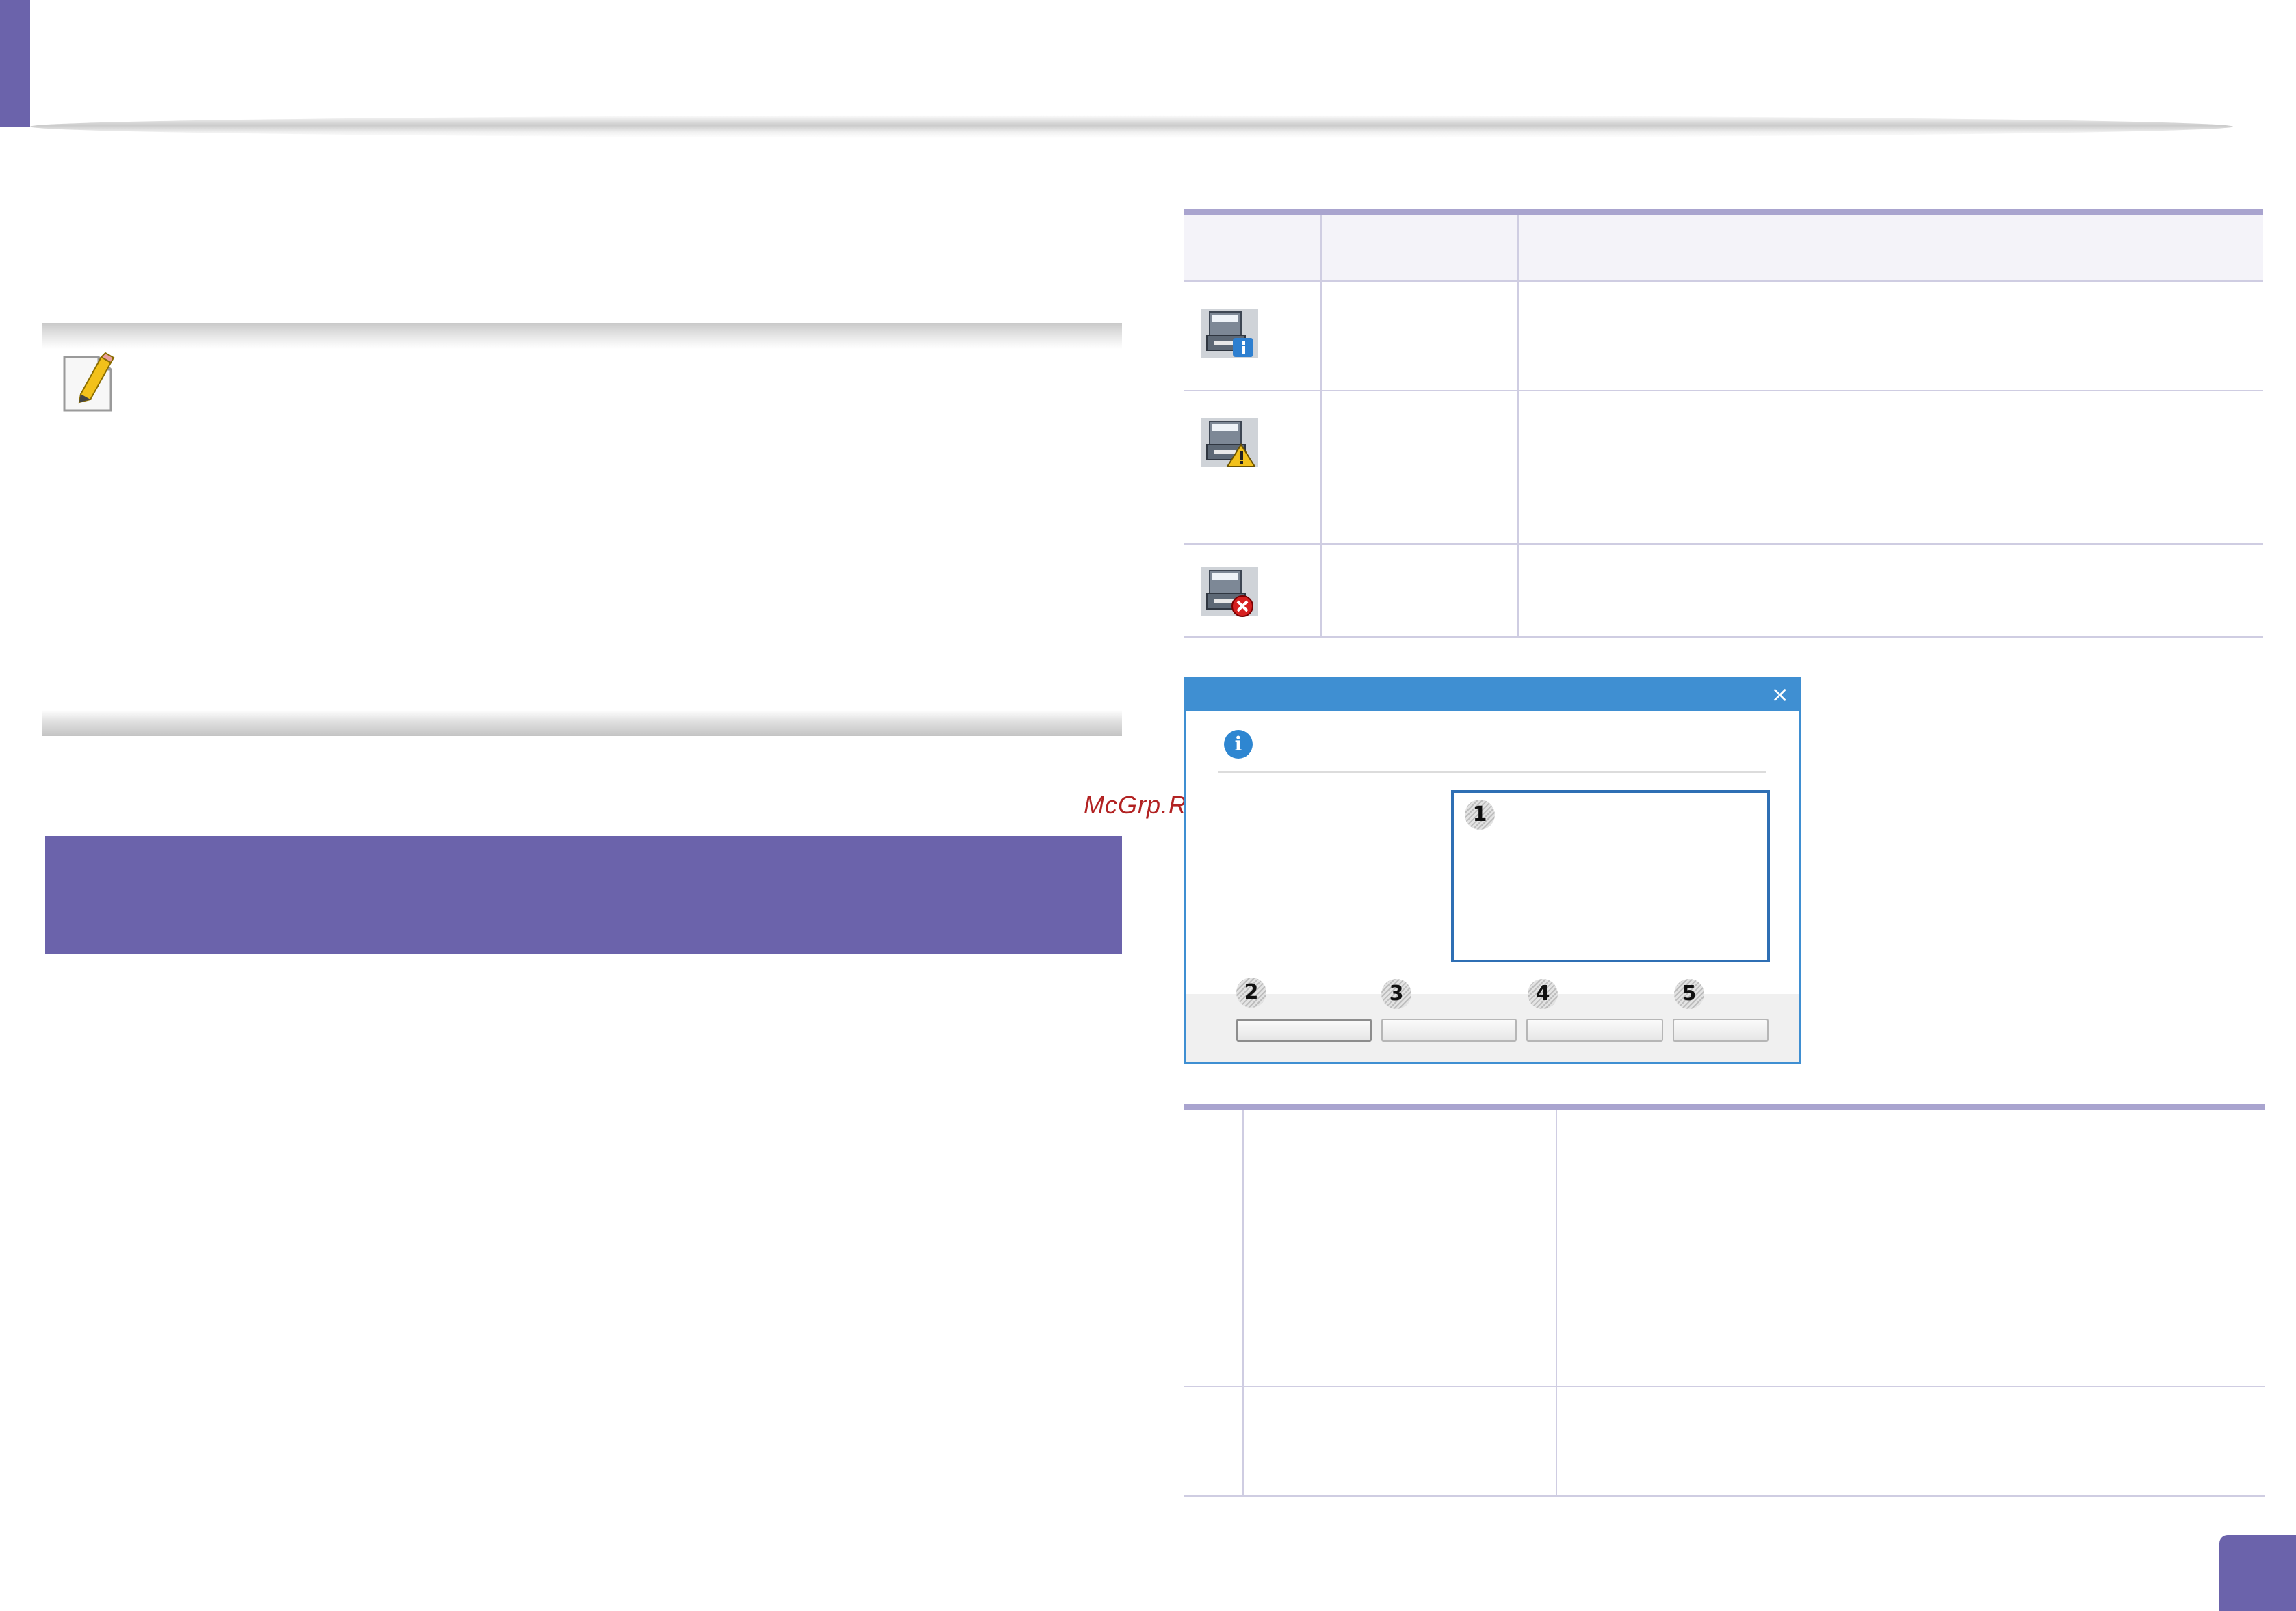  Describe the element at coordinates (2257, 1573) in the screenshot. I see `page-number-tab` at that location.